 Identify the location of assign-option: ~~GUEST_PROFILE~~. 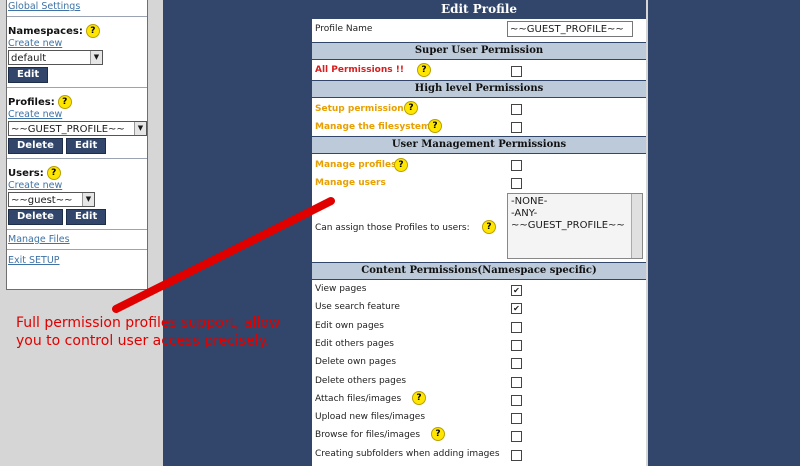
(568, 226).